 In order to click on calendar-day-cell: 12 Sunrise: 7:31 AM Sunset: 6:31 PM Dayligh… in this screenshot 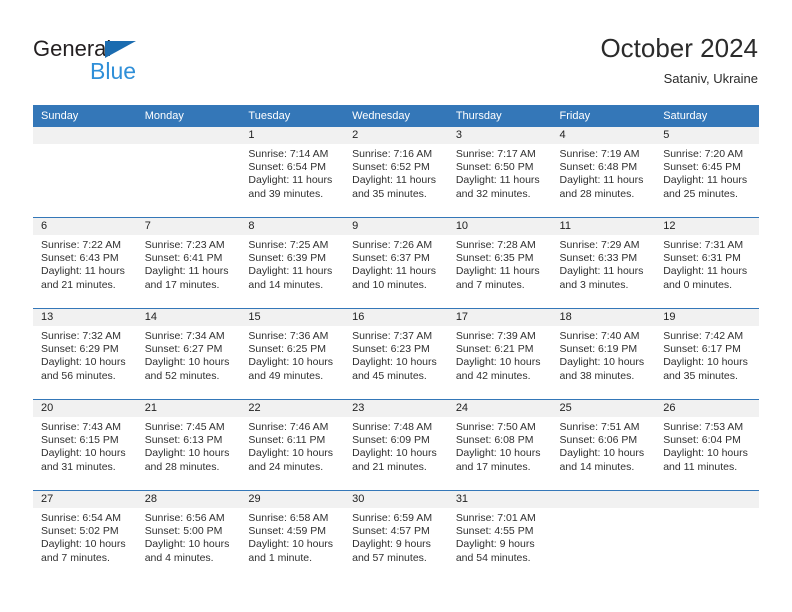, I will do `click(707, 263)`.